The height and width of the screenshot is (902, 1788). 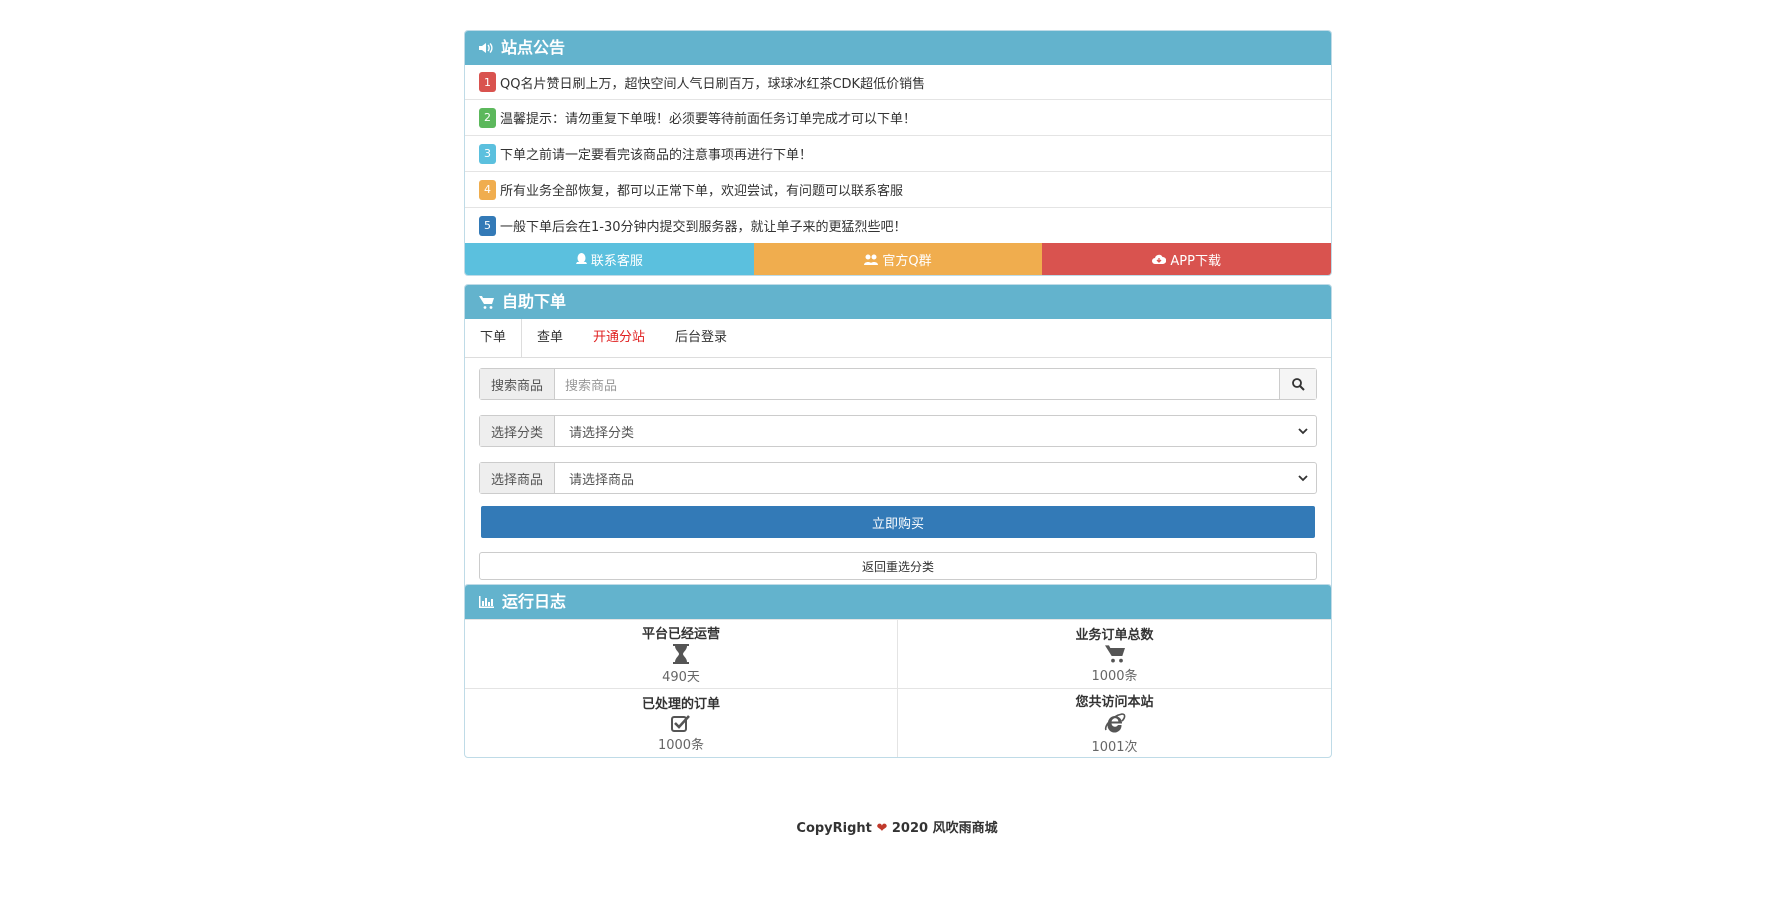 I want to click on hourglass-icon, so click(x=681, y=654).